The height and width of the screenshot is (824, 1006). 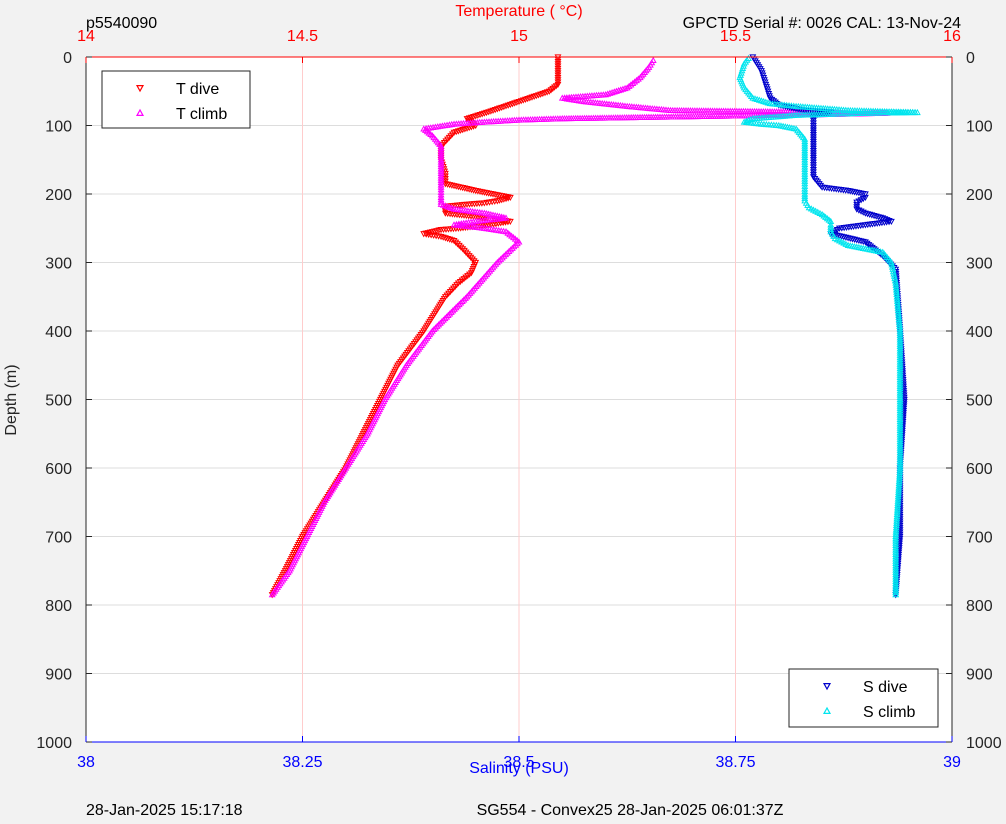 What do you see at coordinates (197, 89) in the screenshot?
I see `legend-label: T dive` at bounding box center [197, 89].